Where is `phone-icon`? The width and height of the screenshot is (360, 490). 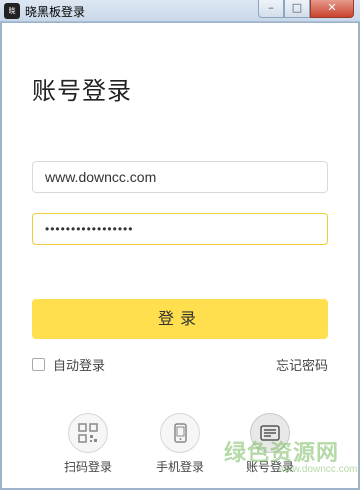 phone-icon is located at coordinates (180, 433).